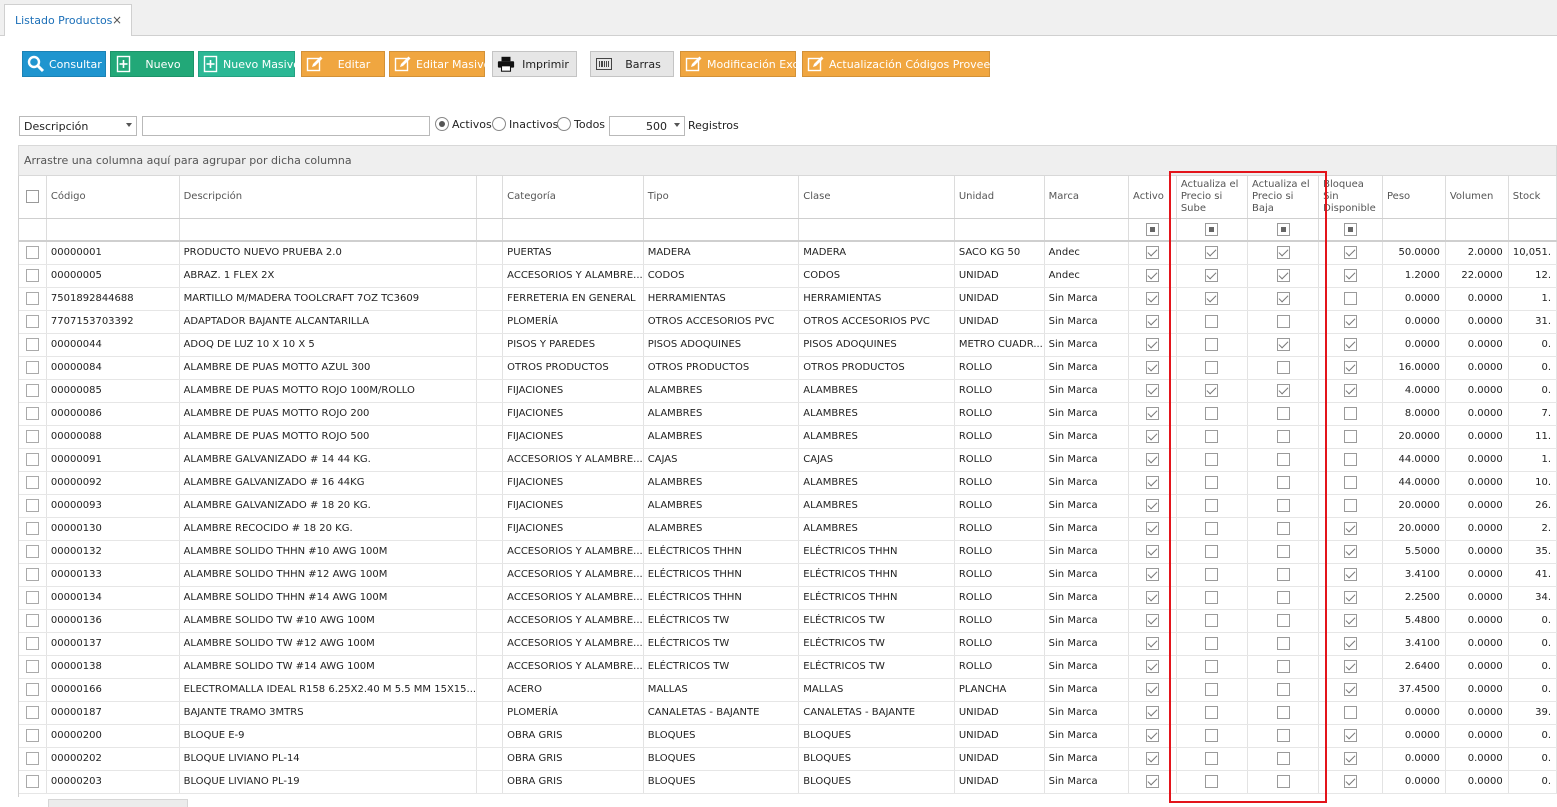  Describe the element at coordinates (1087, 197) in the screenshot. I see `col-marca: Marca` at that location.